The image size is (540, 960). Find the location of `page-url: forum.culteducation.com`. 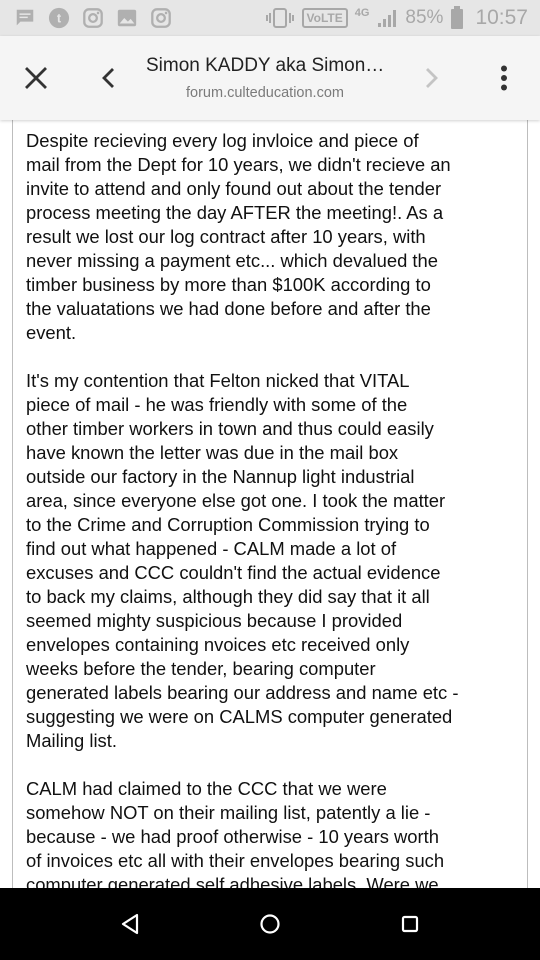

page-url: forum.culteducation.com is located at coordinates (265, 93).